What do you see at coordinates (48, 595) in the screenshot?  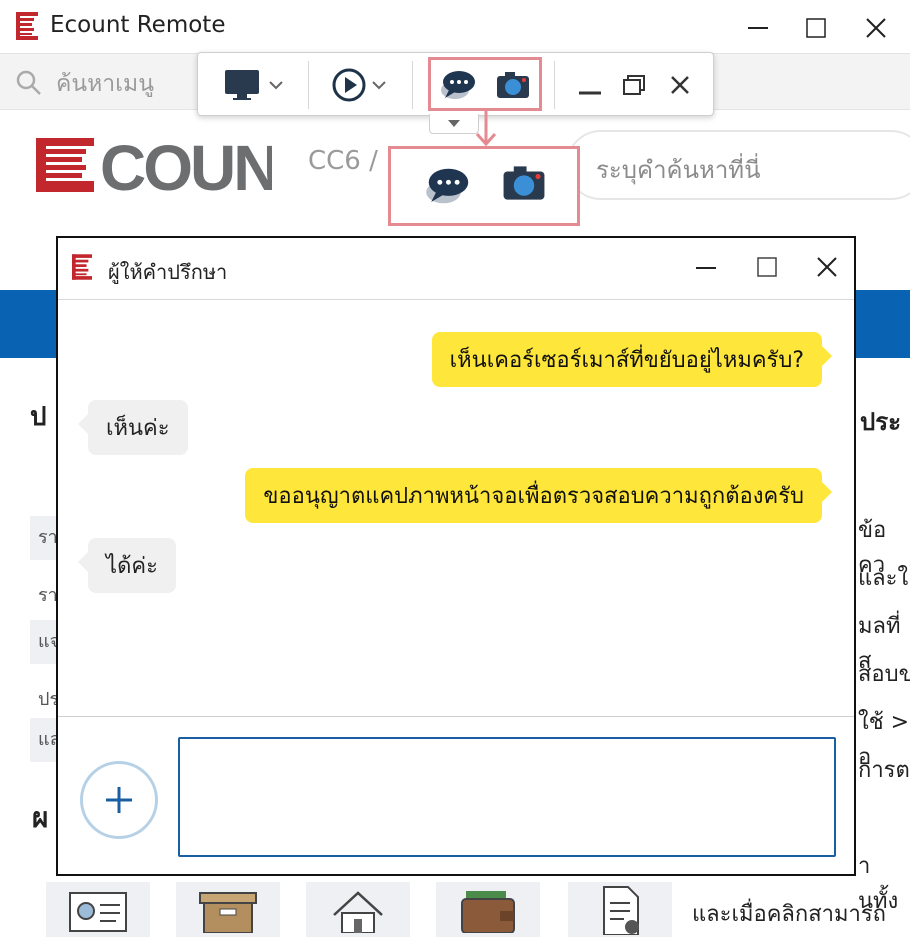 I see `left-row-text: รา` at bounding box center [48, 595].